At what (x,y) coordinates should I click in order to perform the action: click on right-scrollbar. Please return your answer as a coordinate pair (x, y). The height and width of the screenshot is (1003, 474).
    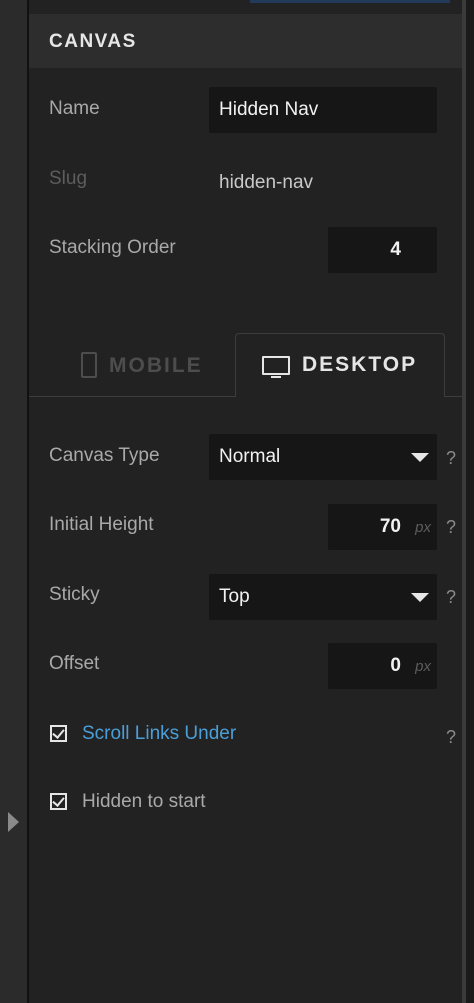
    Looking at the image, I should click on (468, 501).